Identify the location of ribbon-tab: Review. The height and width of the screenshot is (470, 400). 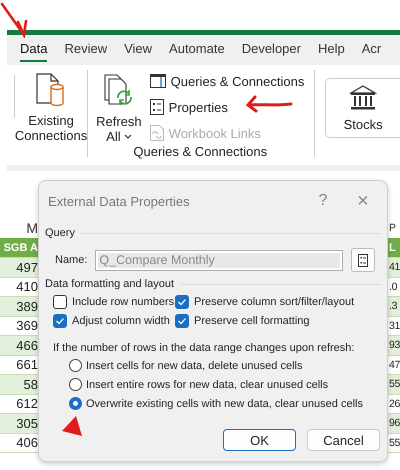
(86, 51).